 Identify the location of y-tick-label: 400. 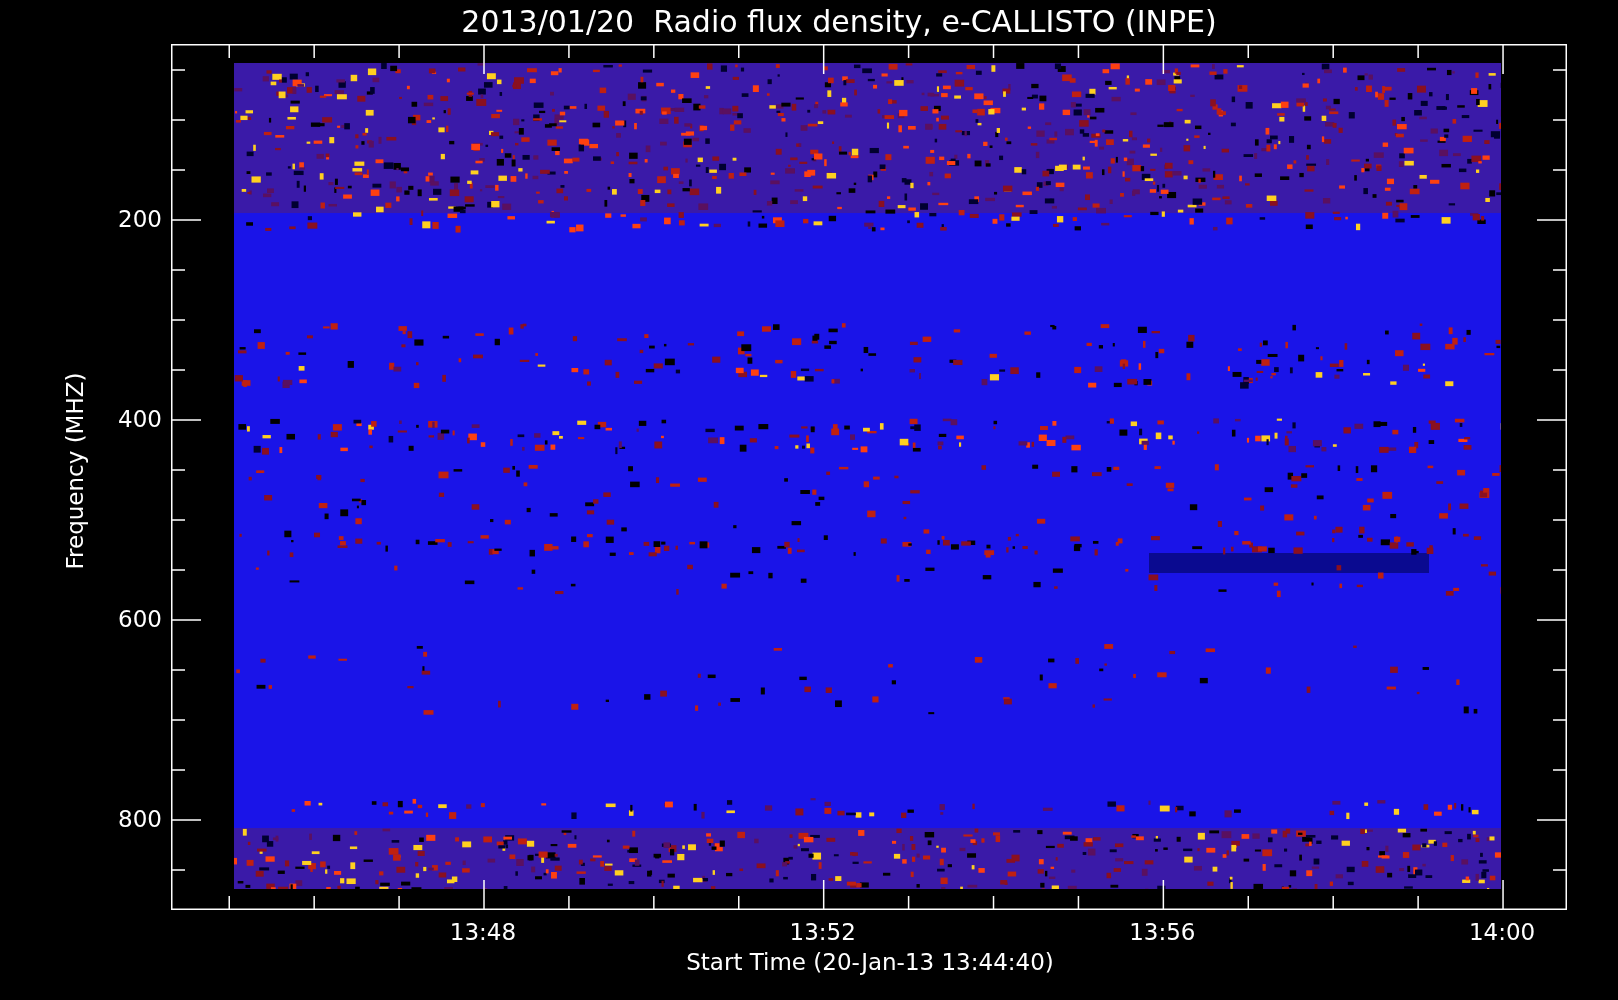
(140, 419).